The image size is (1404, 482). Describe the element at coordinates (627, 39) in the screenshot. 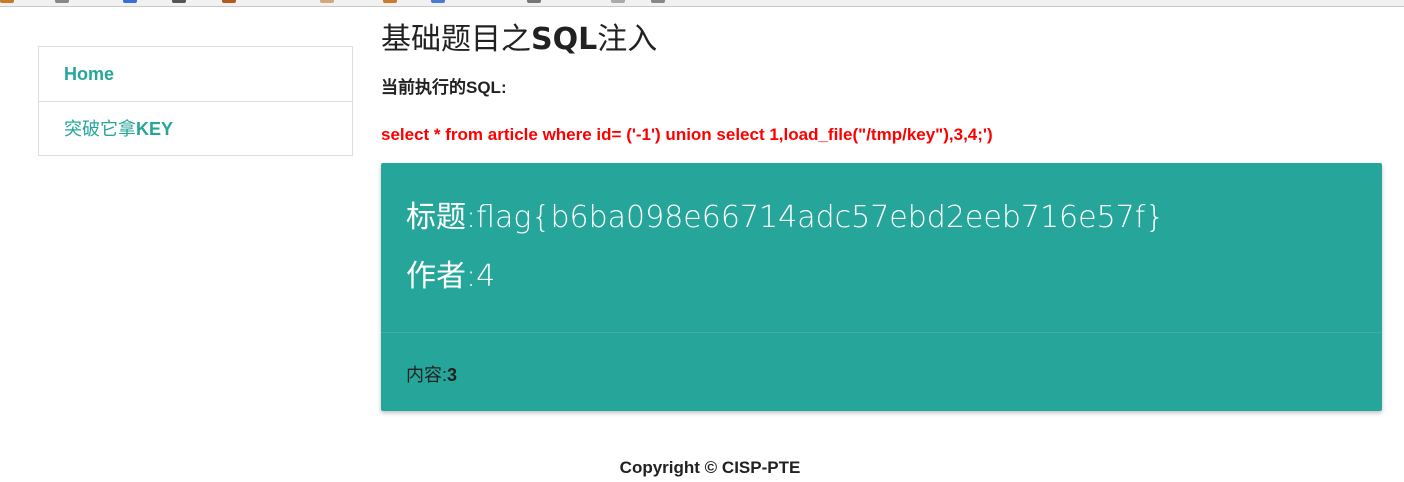

I see `page-title-suffix: 注入` at that location.